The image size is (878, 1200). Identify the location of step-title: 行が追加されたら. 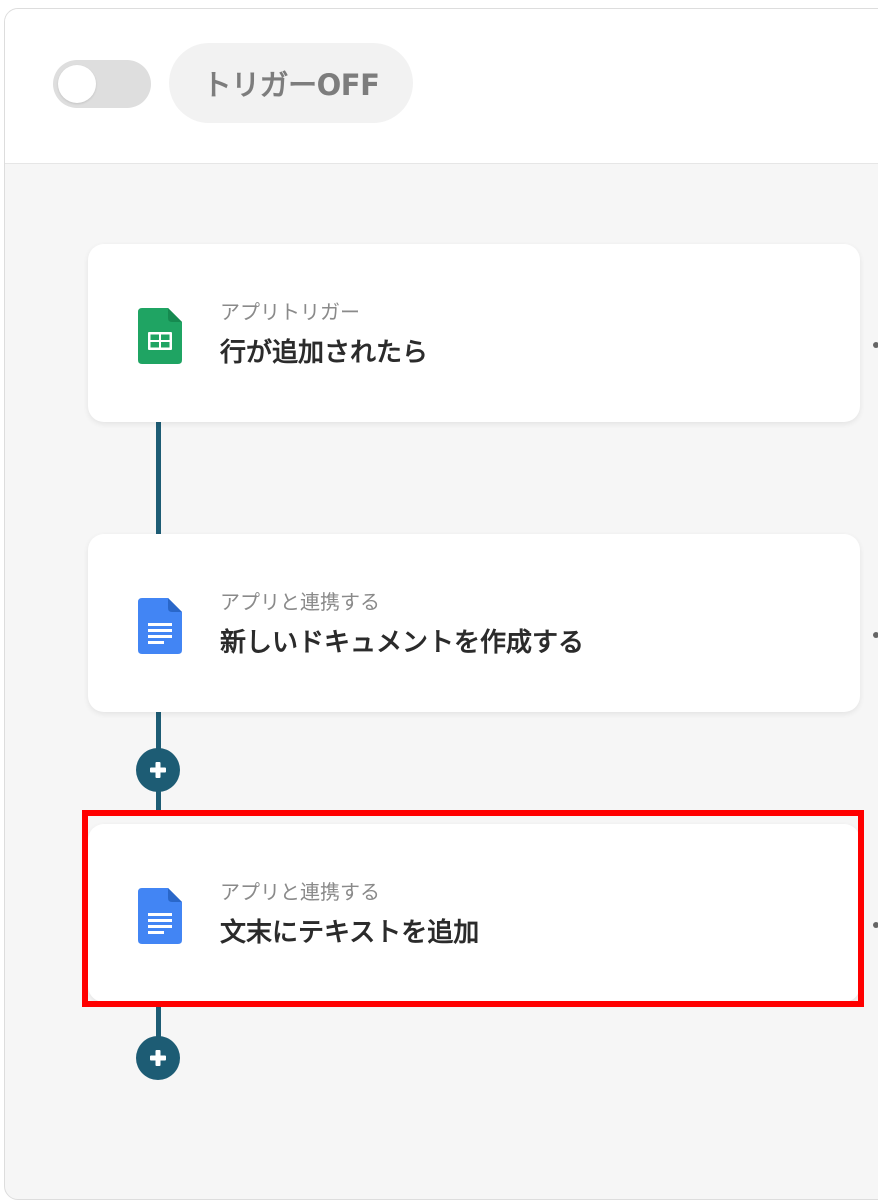
(324, 353).